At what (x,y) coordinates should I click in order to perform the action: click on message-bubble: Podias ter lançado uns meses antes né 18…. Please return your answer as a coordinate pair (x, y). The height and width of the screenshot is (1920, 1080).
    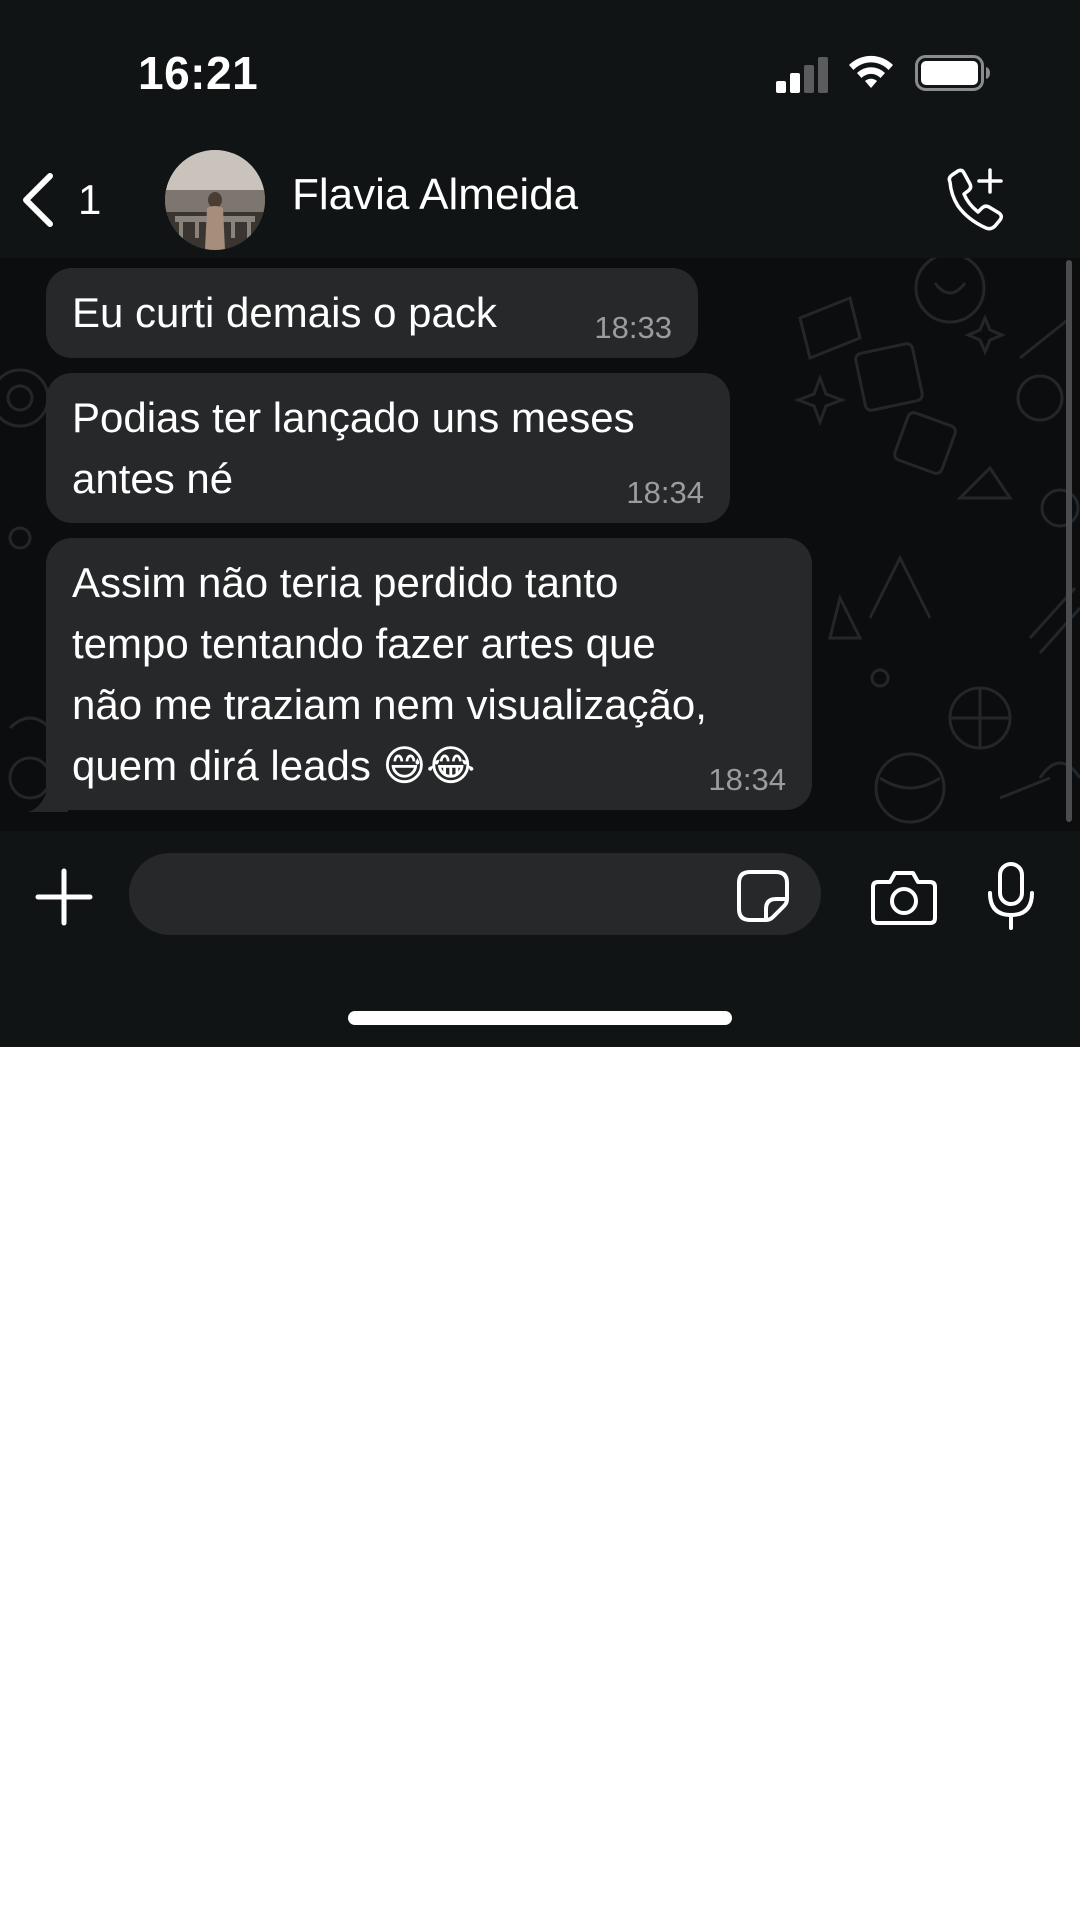
    Looking at the image, I should click on (388, 448).